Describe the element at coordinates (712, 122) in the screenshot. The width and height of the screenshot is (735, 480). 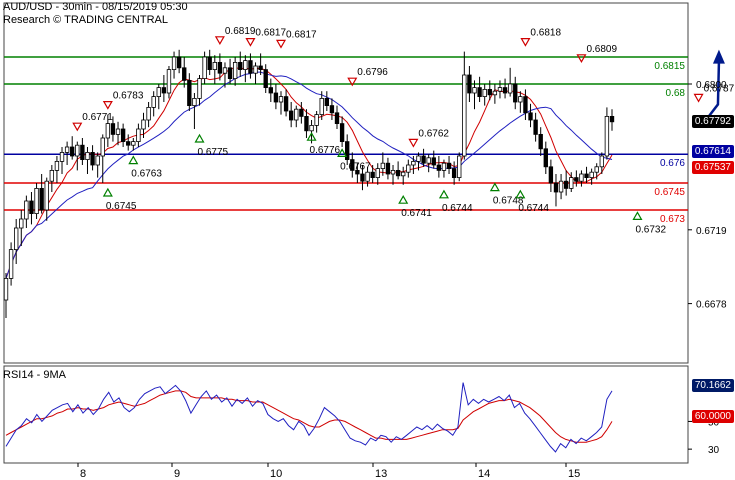
I see `last-price-tag: 0.67792` at that location.